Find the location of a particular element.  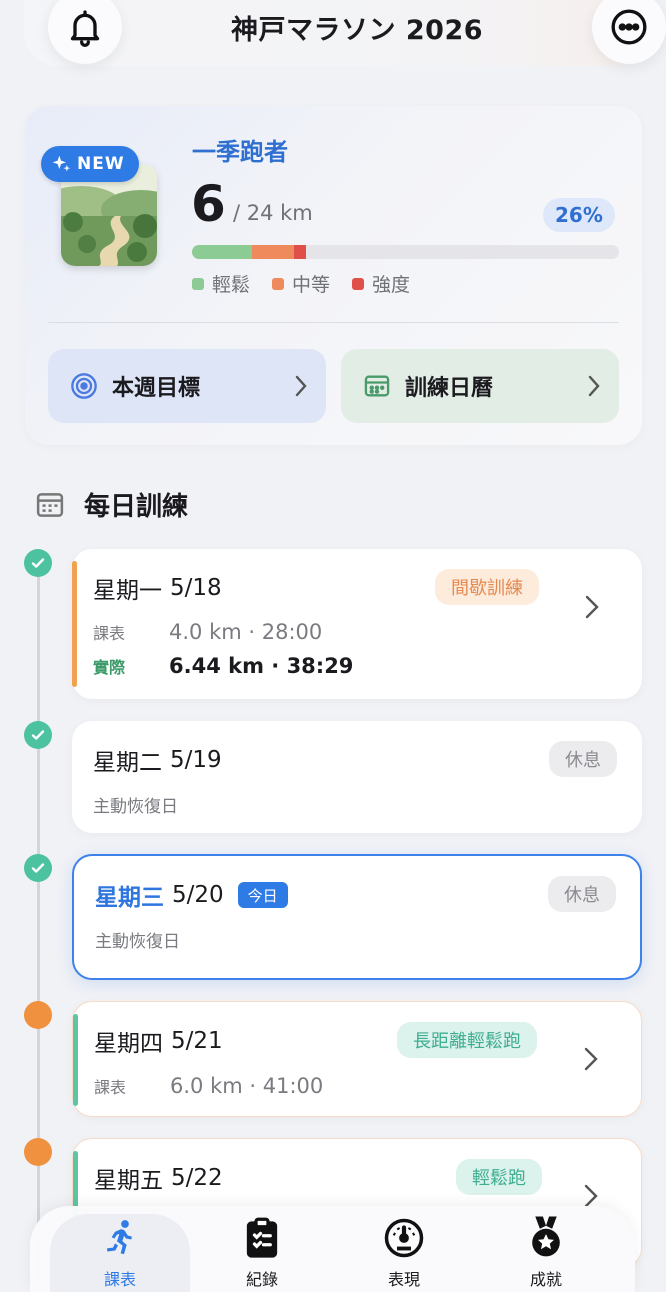

sparkle-icon is located at coordinates (61, 163).